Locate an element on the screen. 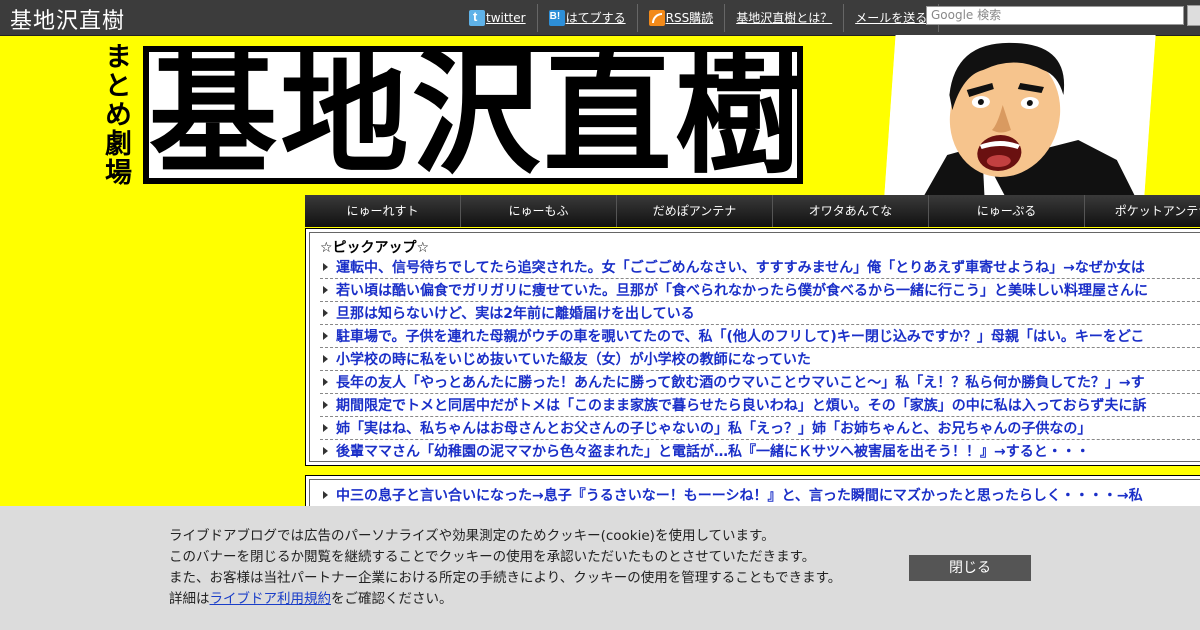 The width and height of the screenshot is (1200, 630). blog-logo: 基 地 沢 直 樹 is located at coordinates (473, 115).